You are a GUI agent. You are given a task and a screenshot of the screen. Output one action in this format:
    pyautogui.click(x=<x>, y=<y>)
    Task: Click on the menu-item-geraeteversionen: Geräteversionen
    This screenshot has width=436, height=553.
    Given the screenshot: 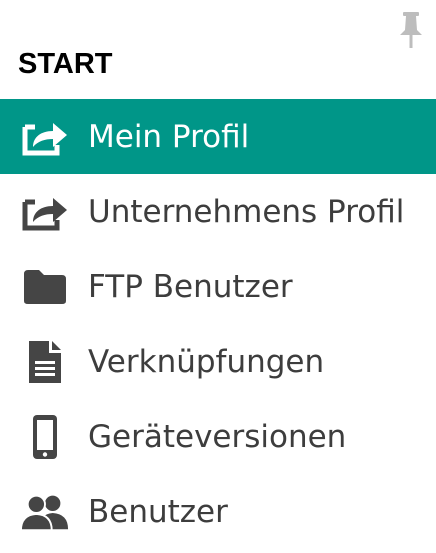 What is the action you would take?
    pyautogui.click(x=218, y=436)
    